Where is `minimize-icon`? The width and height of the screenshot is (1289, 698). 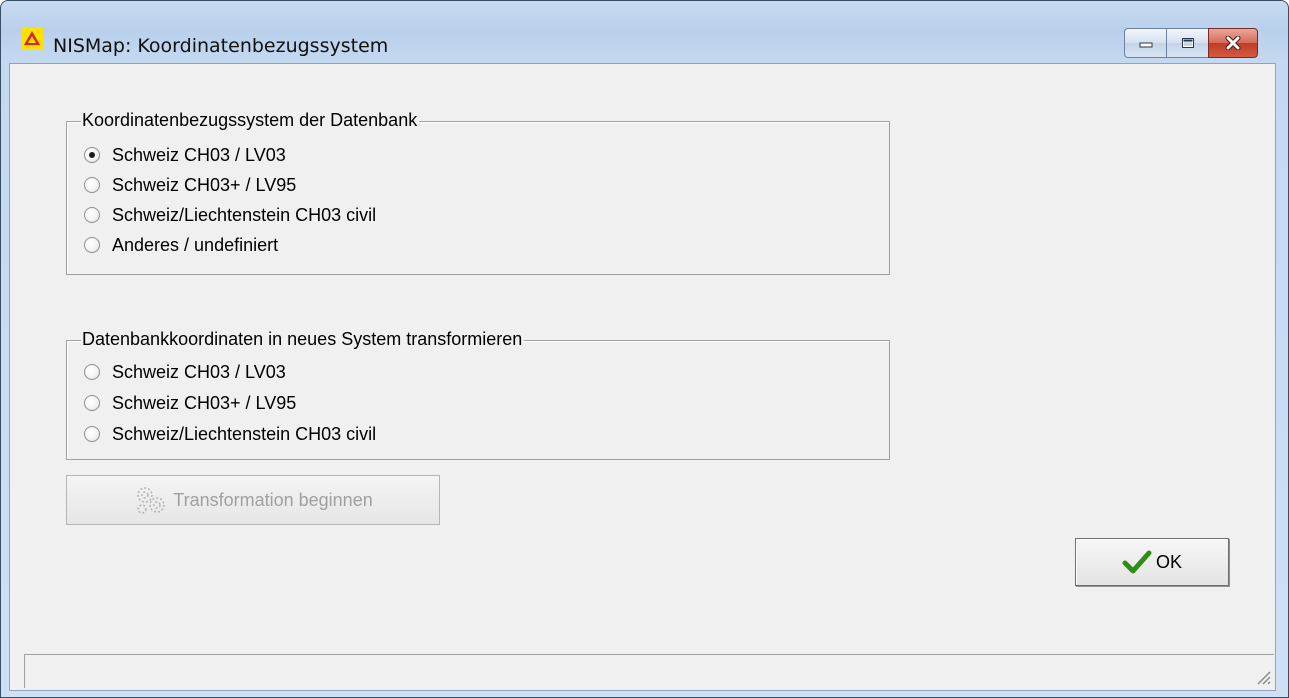
minimize-icon is located at coordinates (1145, 45).